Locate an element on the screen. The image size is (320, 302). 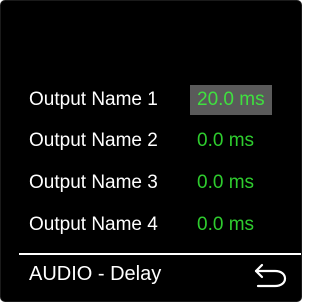
output-row-3: Output Name 3 0.0 ms is located at coordinates (145, 183).